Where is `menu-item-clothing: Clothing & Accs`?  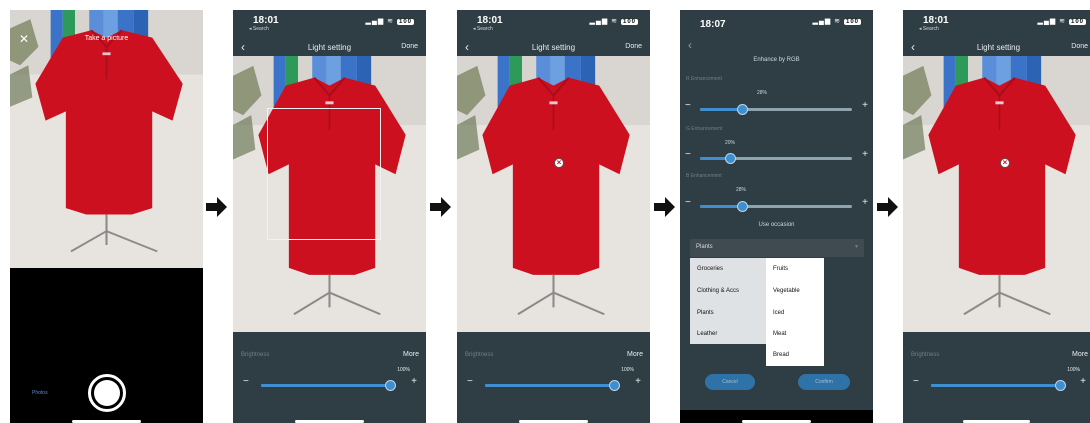
menu-item-clothing: Clothing & Accs is located at coordinates (718, 291).